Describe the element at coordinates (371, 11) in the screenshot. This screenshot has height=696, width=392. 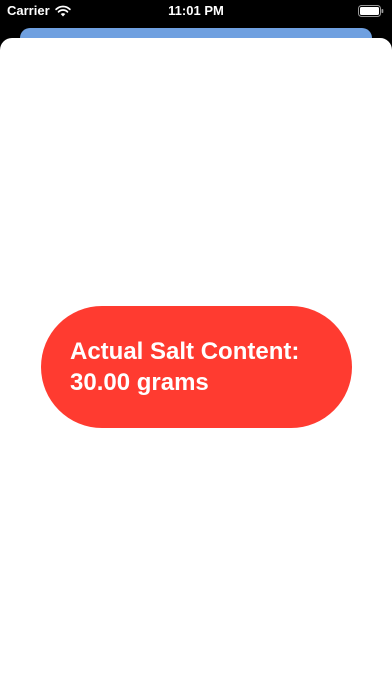
I see `battery-icon` at that location.